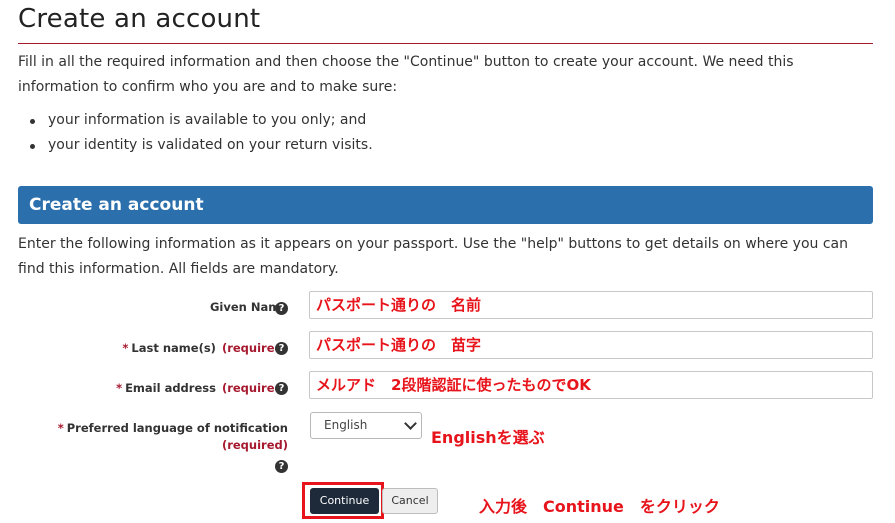 The image size is (895, 523). Describe the element at coordinates (599, 506) in the screenshot. I see `continue-annotation: 入力後 Continue をクリック` at that location.